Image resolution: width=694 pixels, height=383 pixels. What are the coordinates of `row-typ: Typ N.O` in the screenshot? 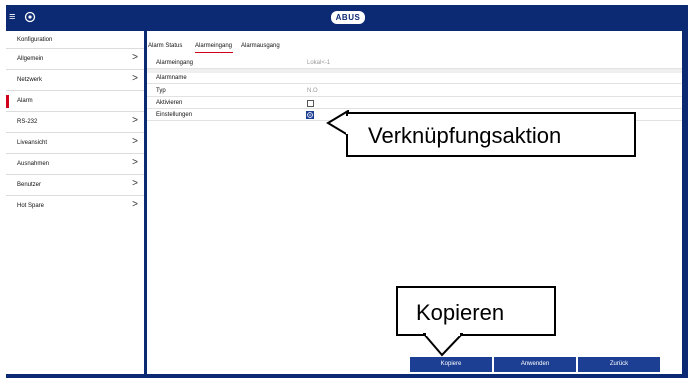 It's located at (414, 91).